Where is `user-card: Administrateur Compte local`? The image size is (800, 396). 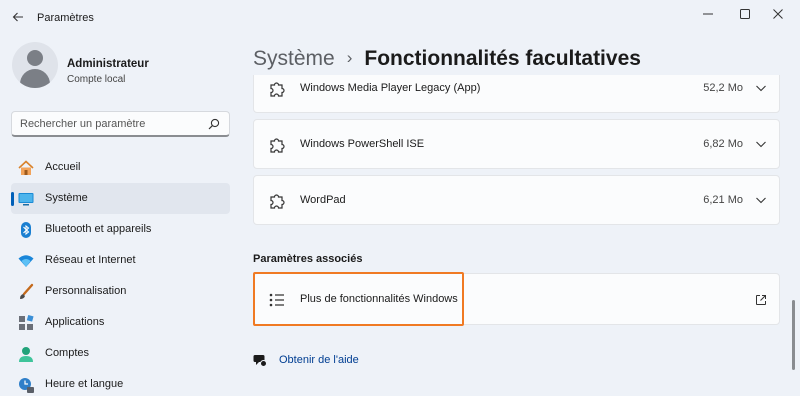
user-card: Administrateur Compte local is located at coordinates (122, 68).